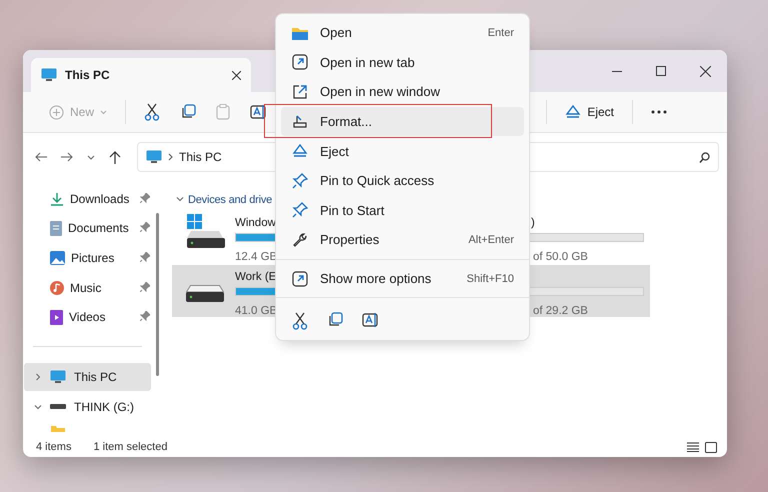  I want to click on eject-button: Eject, so click(589, 112).